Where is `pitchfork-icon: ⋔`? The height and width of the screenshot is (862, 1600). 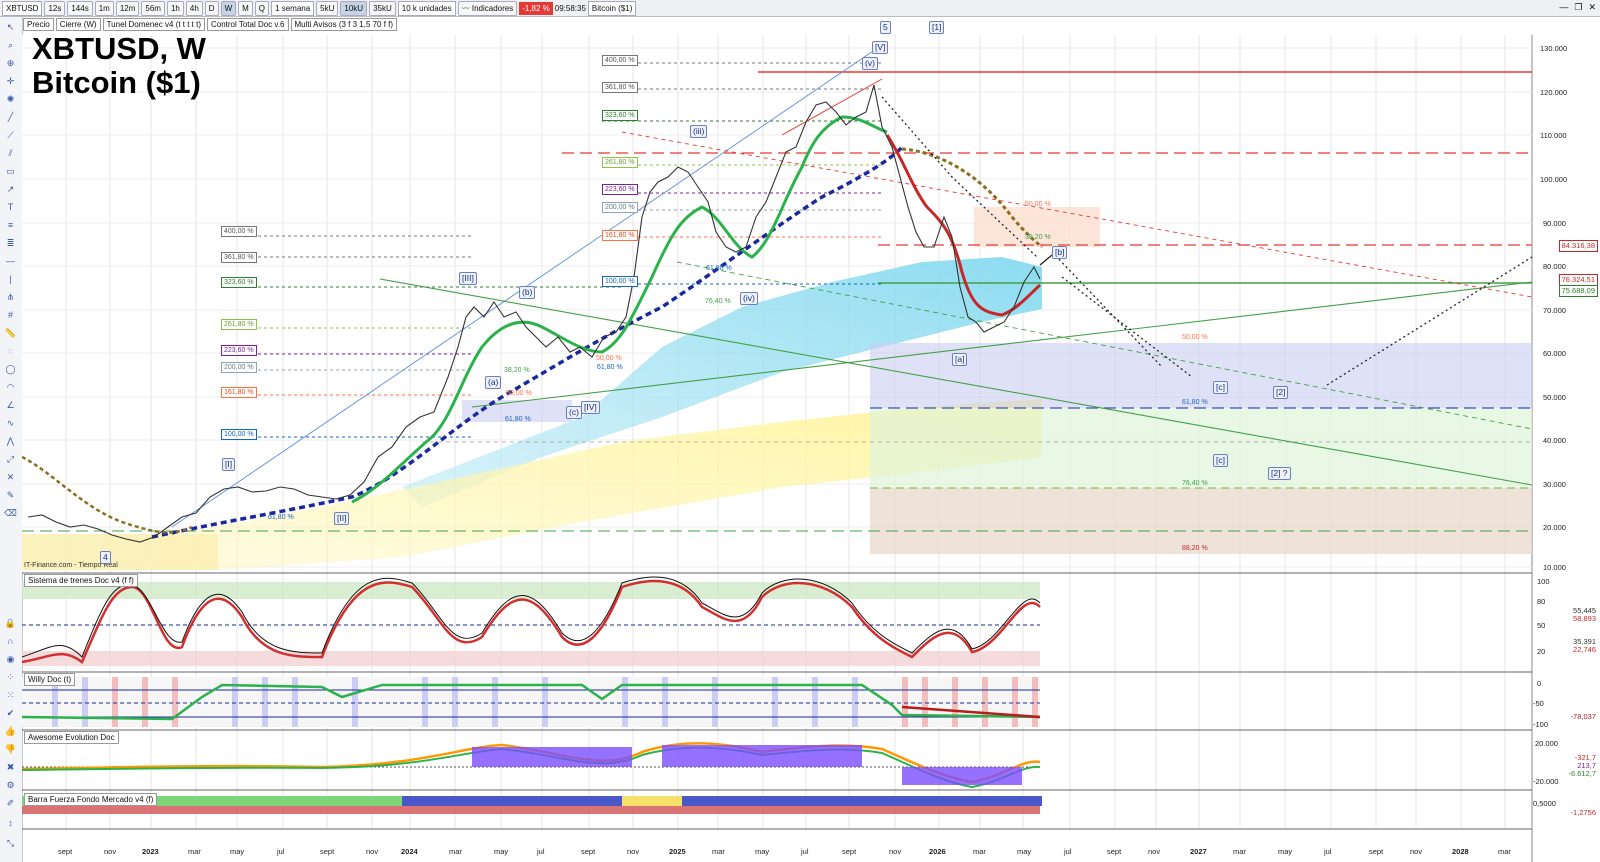 pitchfork-icon: ⋔ is located at coordinates (10, 297).